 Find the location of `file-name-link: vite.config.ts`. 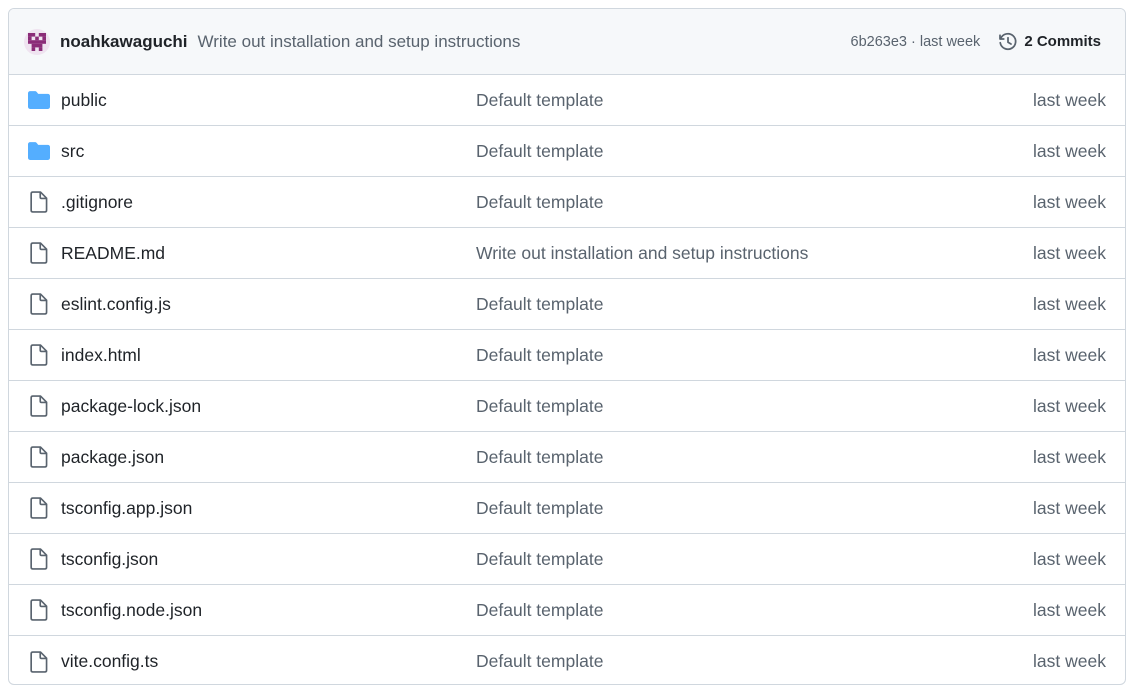

file-name-link: vite.config.ts is located at coordinates (109, 661).